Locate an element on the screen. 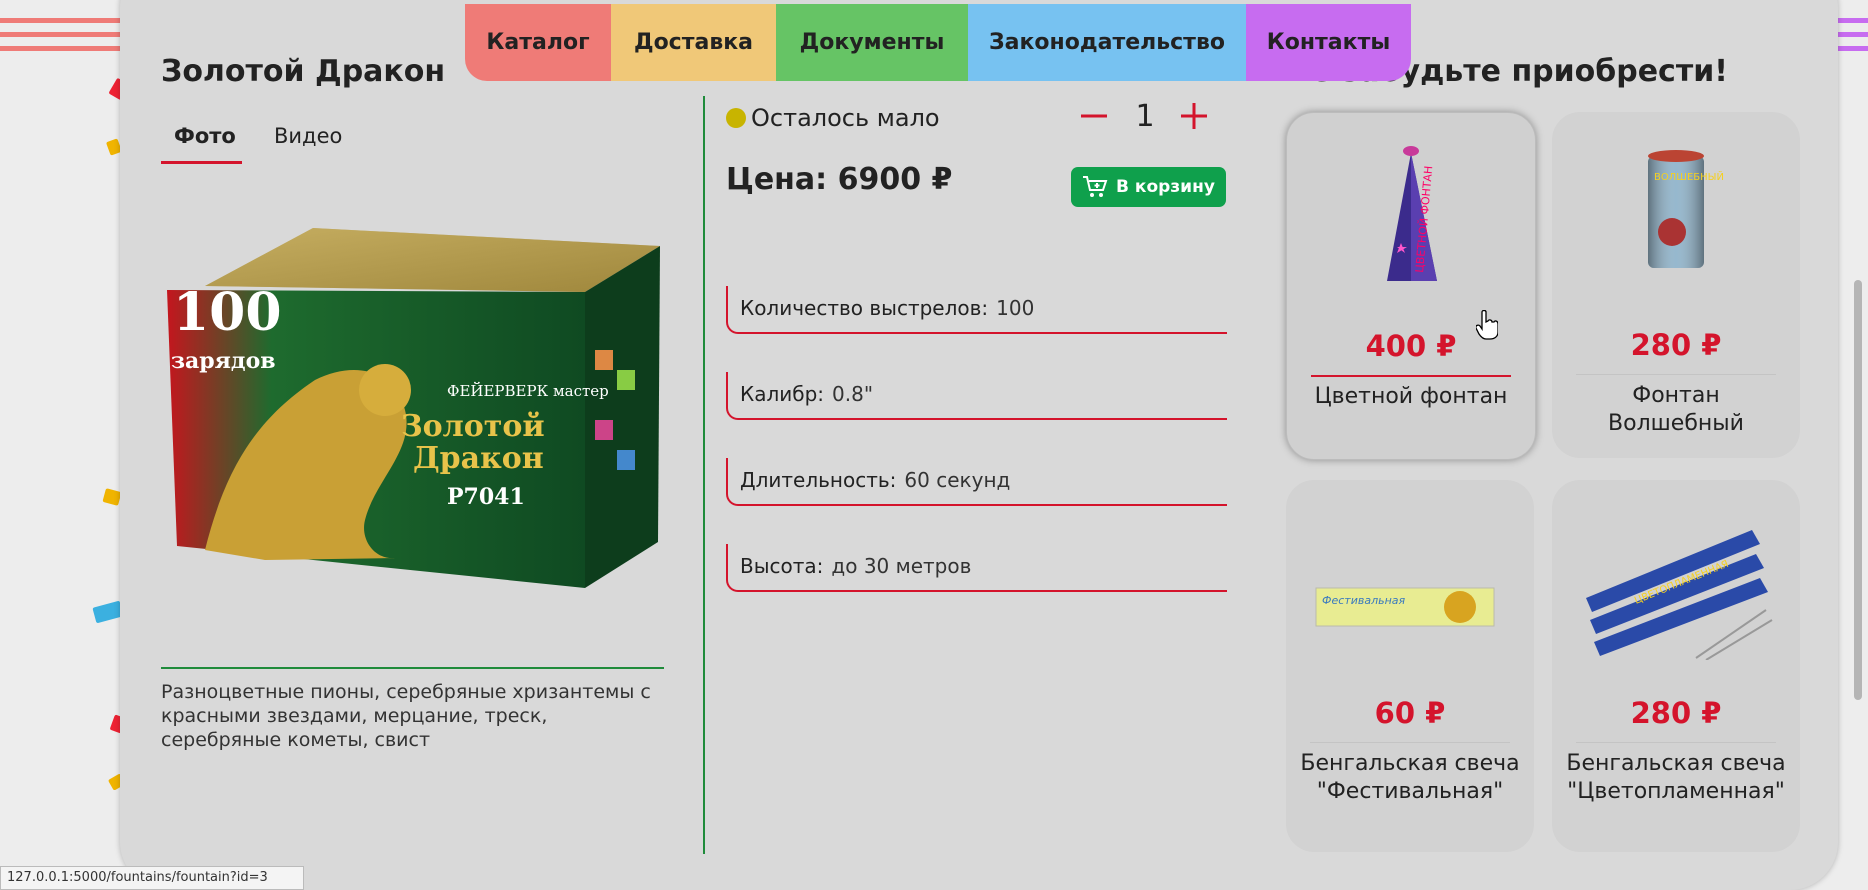  recommendation-name: Цветной фонтан is located at coordinates (1411, 396).